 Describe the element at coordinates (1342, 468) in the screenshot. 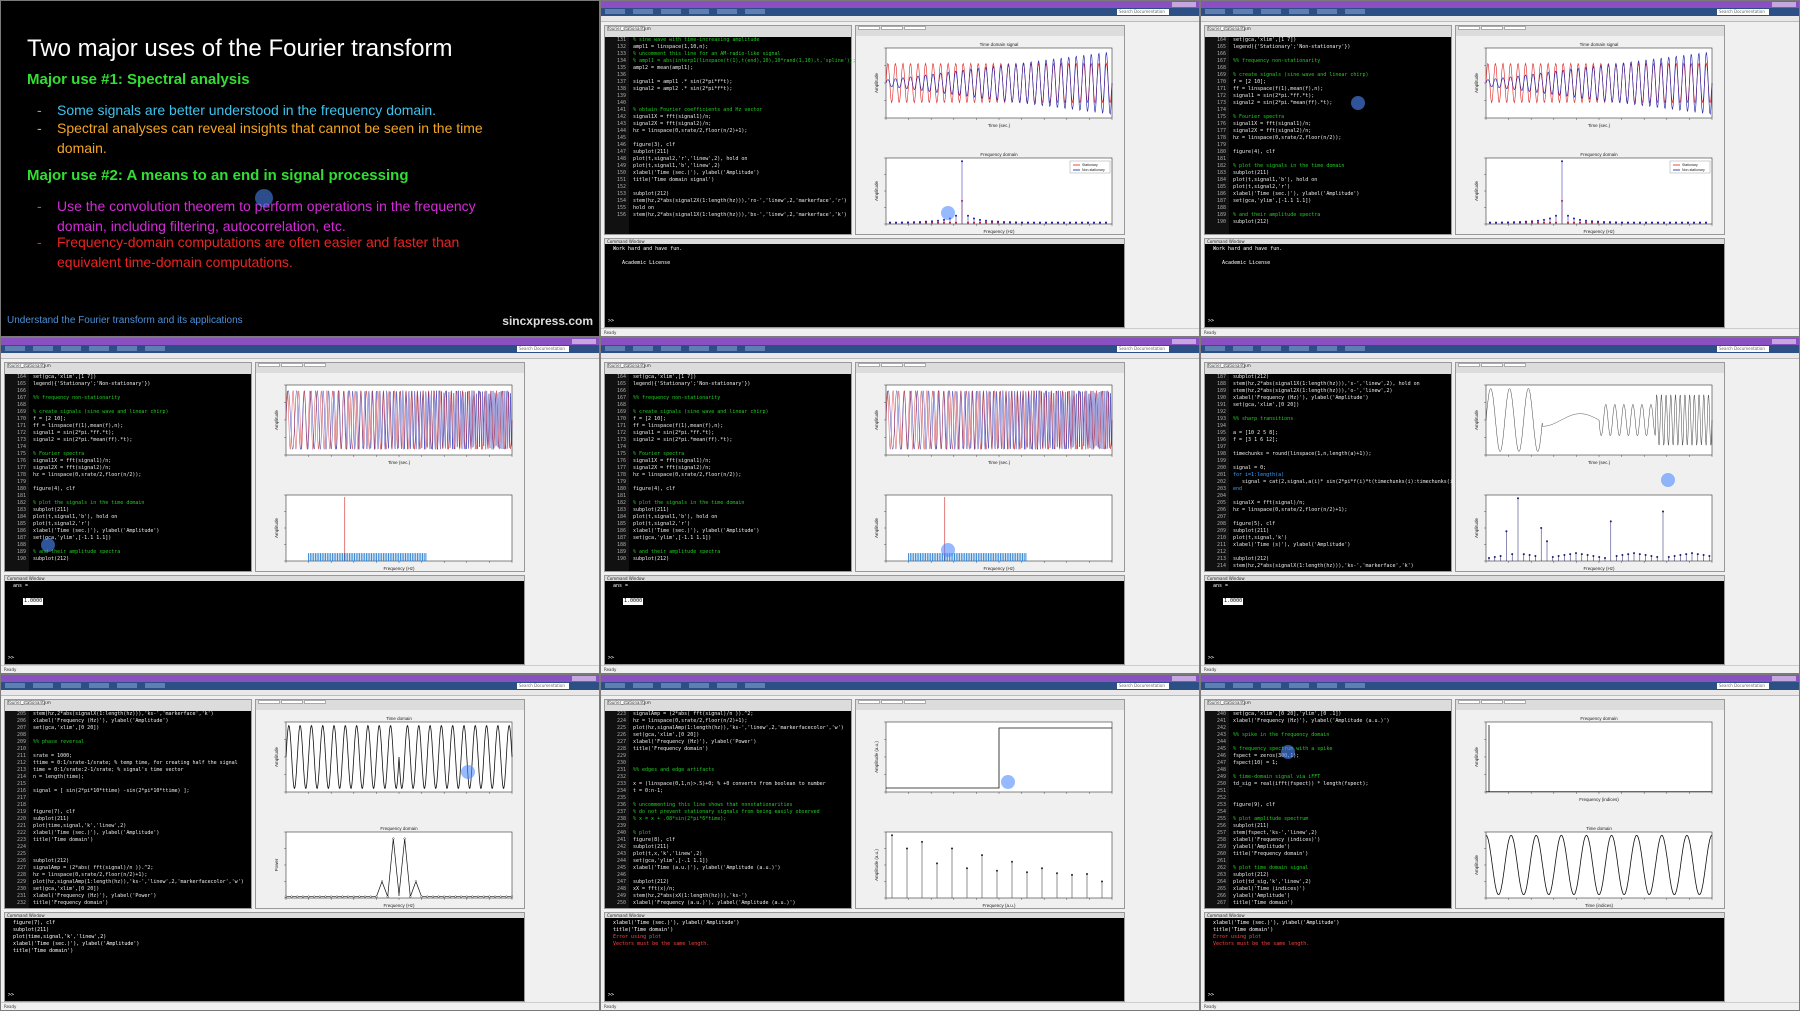

I see `code-line: signal = 0;` at that location.